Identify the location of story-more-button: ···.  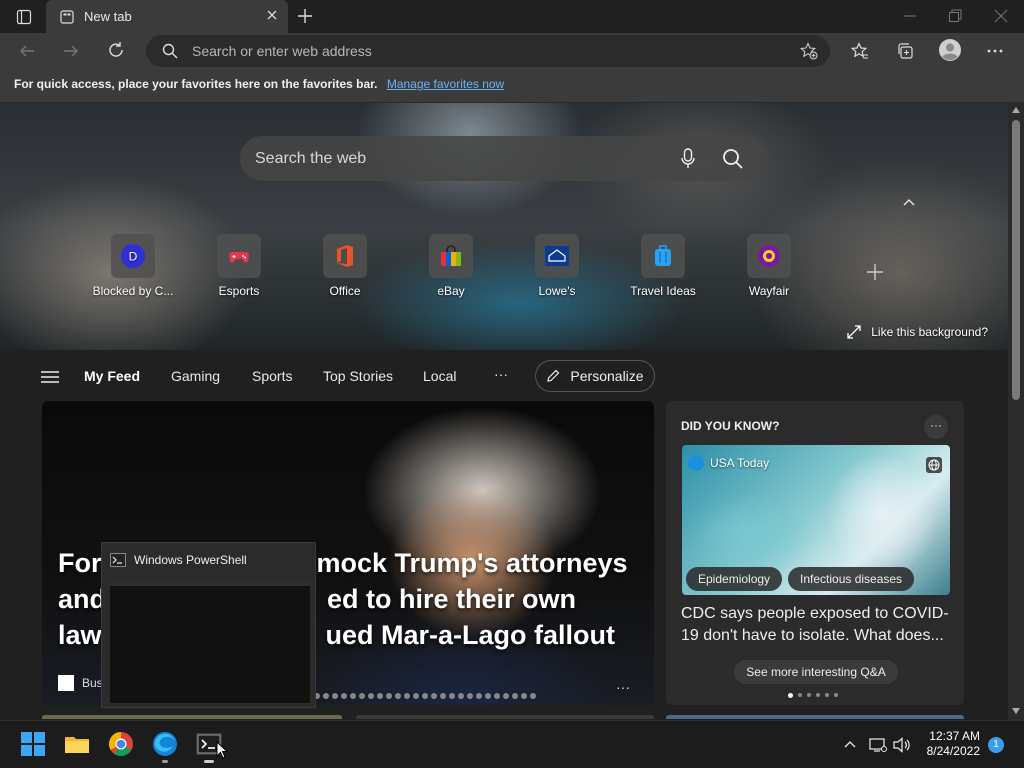
(623, 687).